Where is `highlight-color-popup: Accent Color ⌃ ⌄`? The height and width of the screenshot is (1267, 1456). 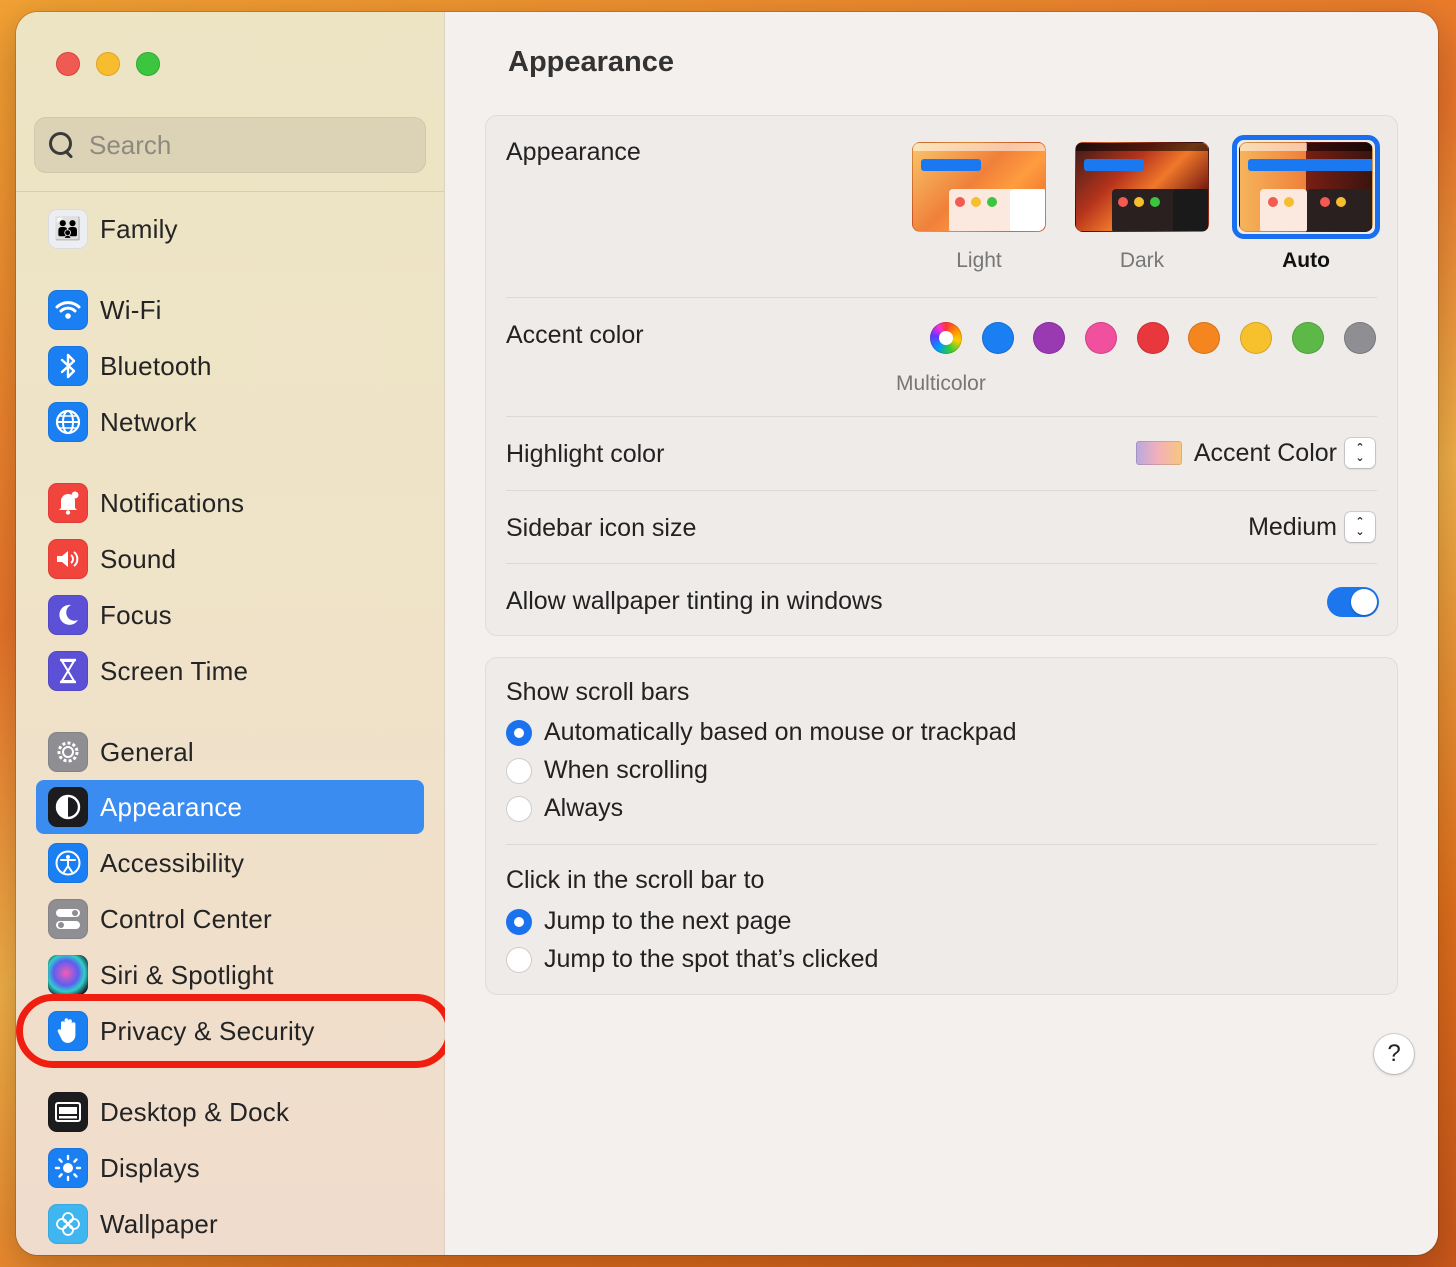
highlight-color-popup: Accent Color ⌃ ⌄ is located at coordinates (1255, 453).